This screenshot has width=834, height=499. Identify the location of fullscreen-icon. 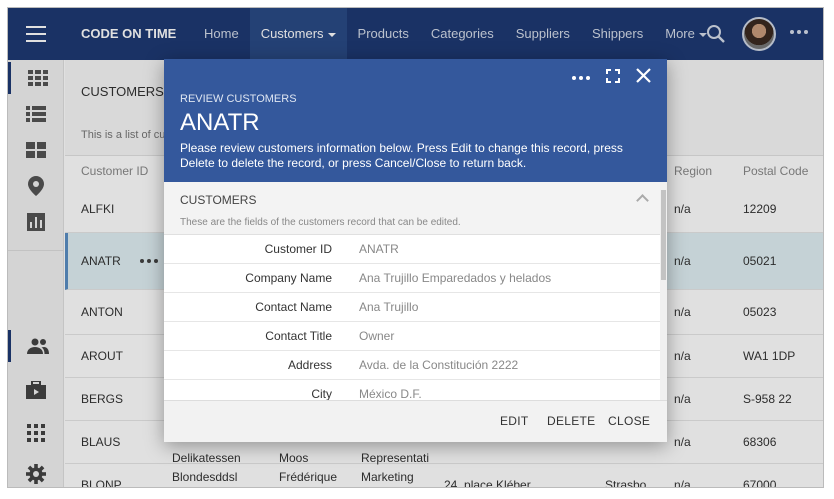
(613, 78).